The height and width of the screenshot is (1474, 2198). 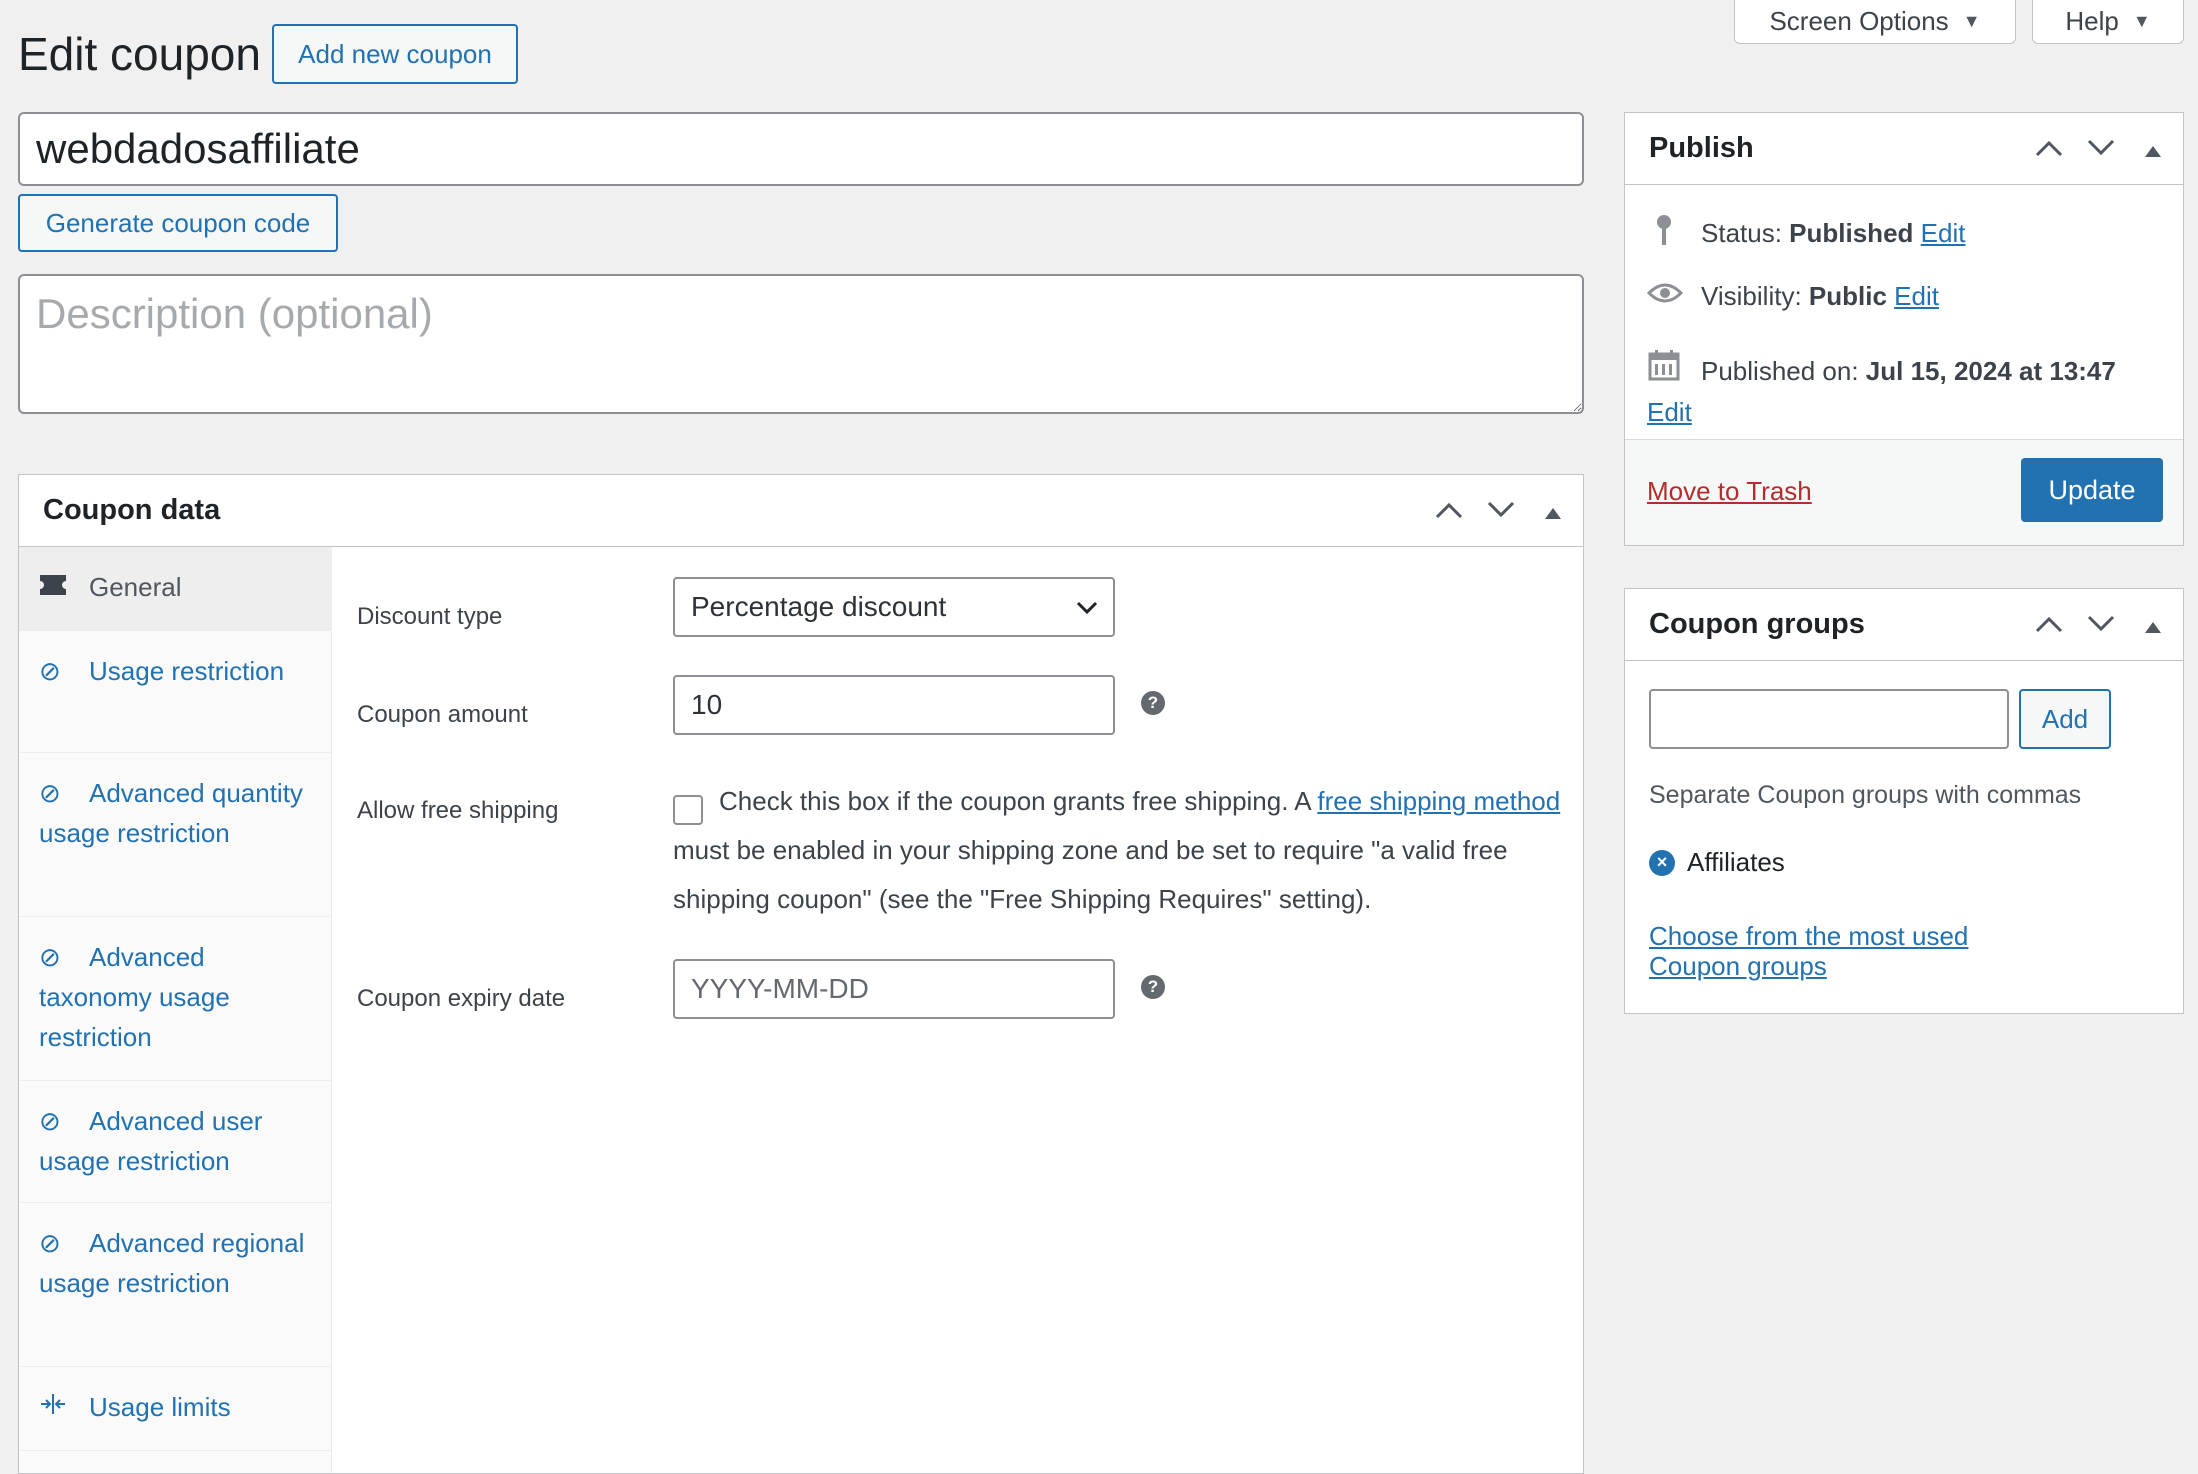 What do you see at coordinates (395, 54) in the screenshot?
I see `add-new-coupon-button: Add new coupon` at bounding box center [395, 54].